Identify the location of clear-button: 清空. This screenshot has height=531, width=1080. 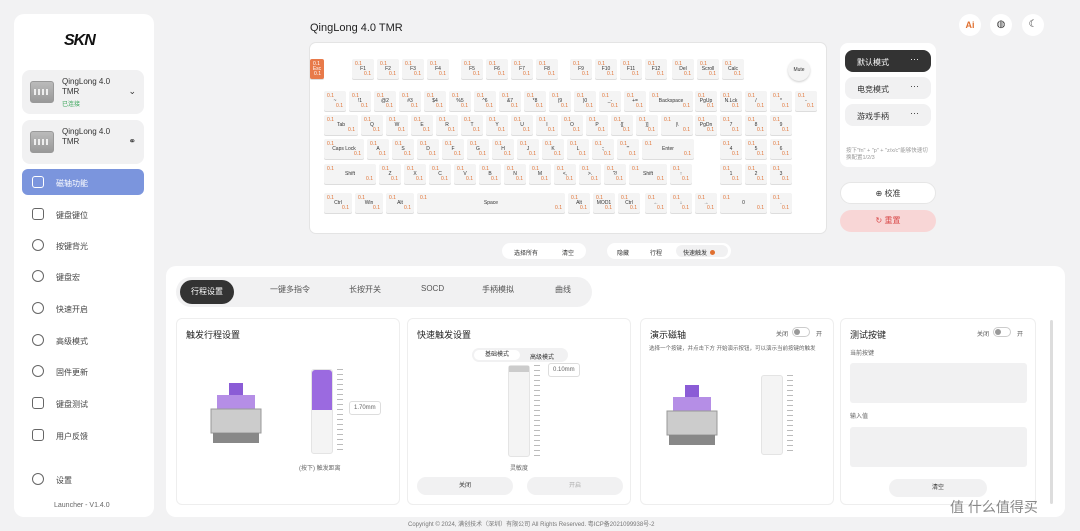
(938, 488).